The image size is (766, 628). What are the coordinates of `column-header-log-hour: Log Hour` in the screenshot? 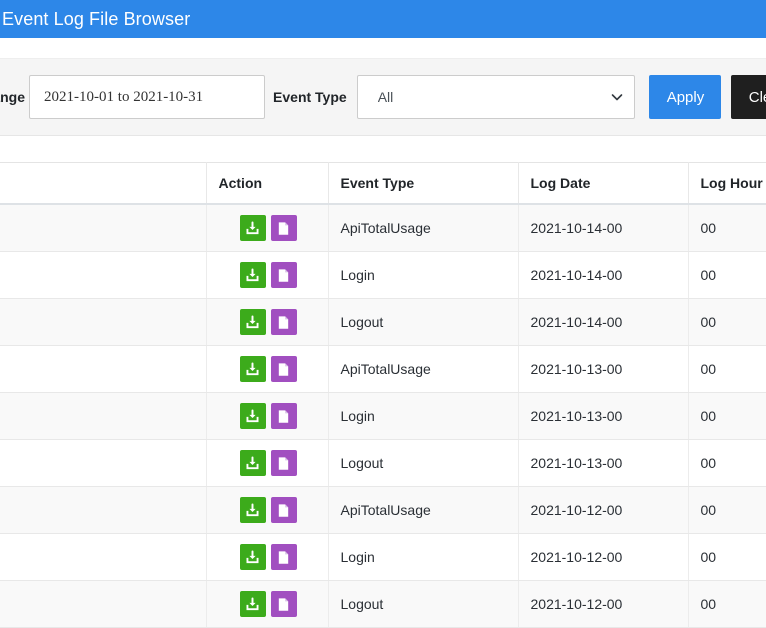 It's located at (727, 183).